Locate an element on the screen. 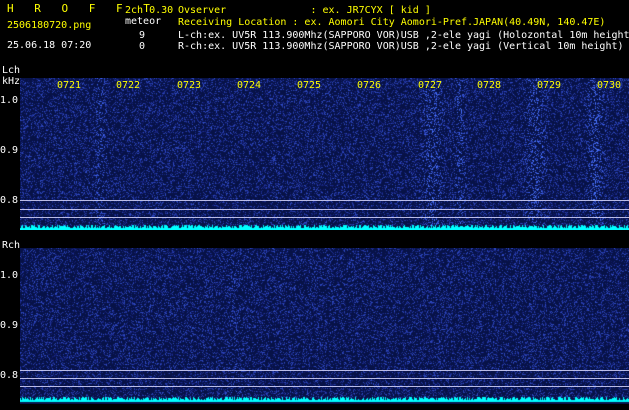 Image resolution: width=629 pixels, height=410 pixels. file-name: 2506180720.png is located at coordinates (49, 25).